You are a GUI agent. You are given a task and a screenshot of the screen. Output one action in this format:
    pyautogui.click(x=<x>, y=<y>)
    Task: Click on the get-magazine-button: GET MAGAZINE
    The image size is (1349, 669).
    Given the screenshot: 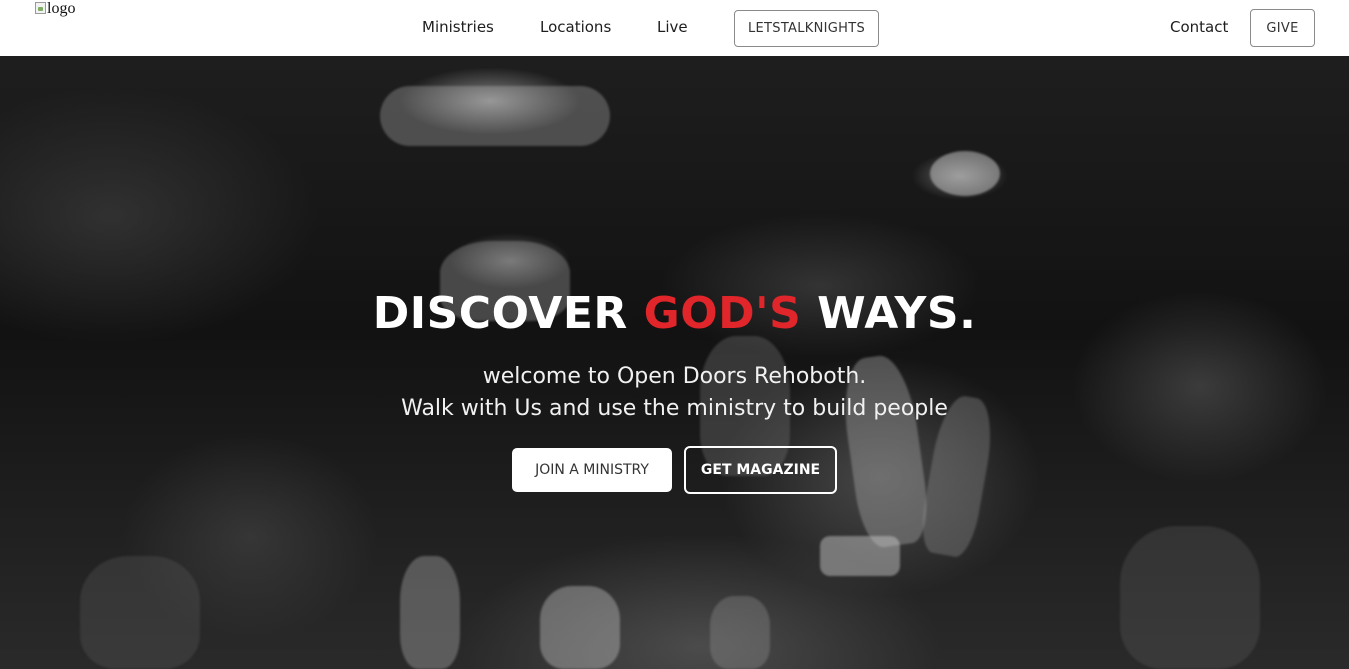 What is the action you would take?
    pyautogui.click(x=760, y=470)
    